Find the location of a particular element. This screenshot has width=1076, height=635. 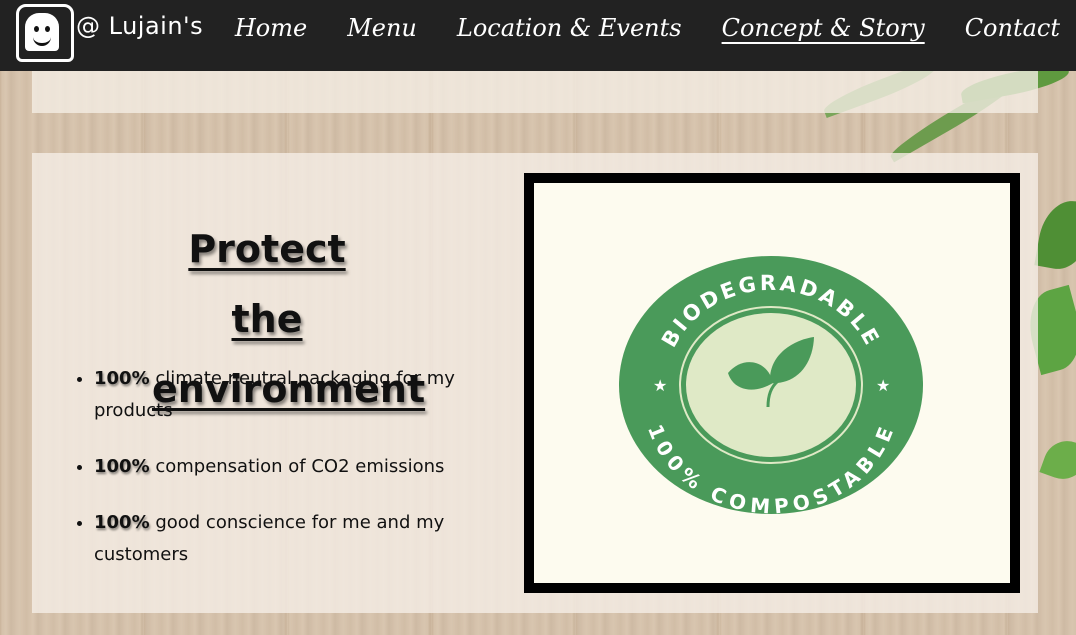

brand-name: @ Lujain's is located at coordinates (139, 26).